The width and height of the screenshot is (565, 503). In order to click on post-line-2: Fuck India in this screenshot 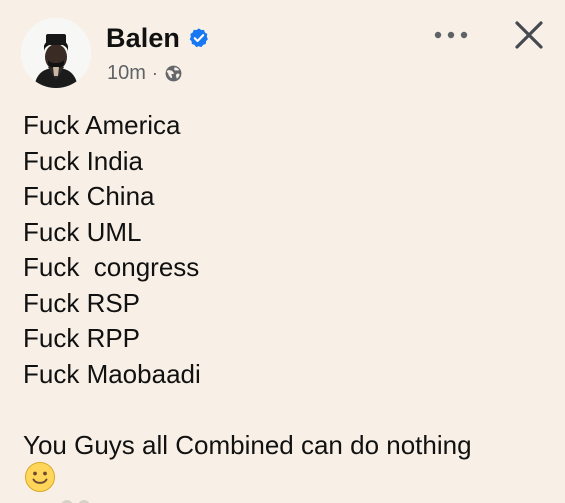, I will do `click(83, 160)`.